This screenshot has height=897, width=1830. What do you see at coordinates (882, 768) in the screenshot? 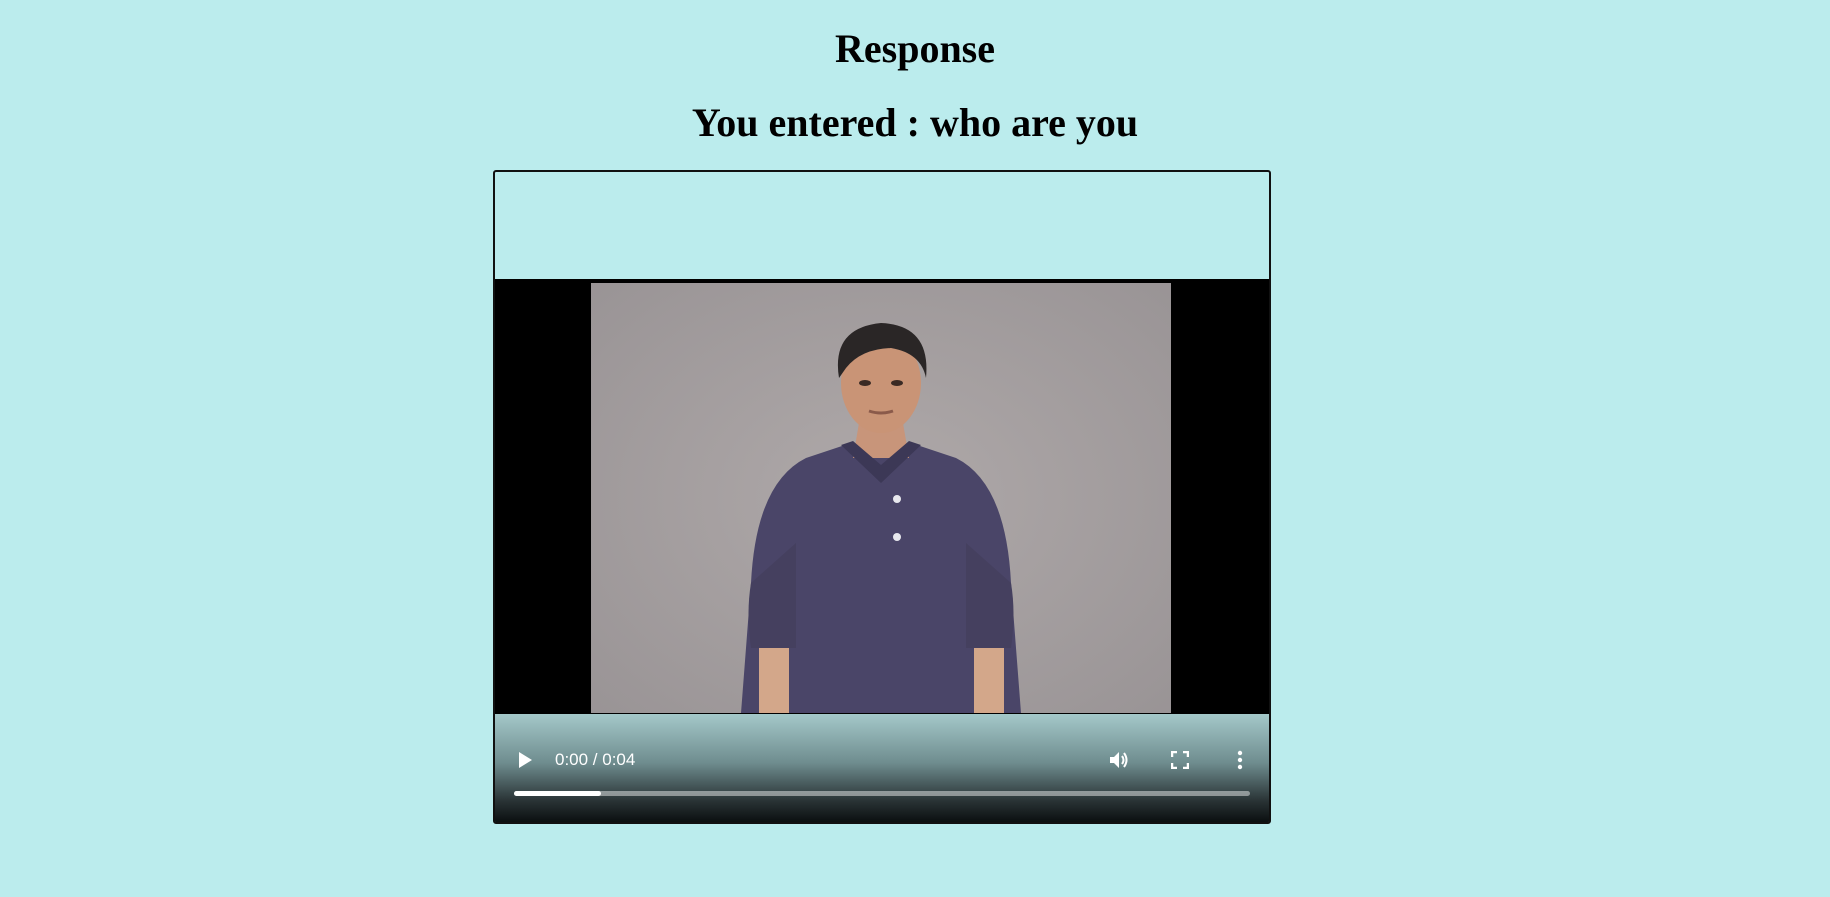
I see `video-controls-bar: 0:00 / 0:04` at bounding box center [882, 768].